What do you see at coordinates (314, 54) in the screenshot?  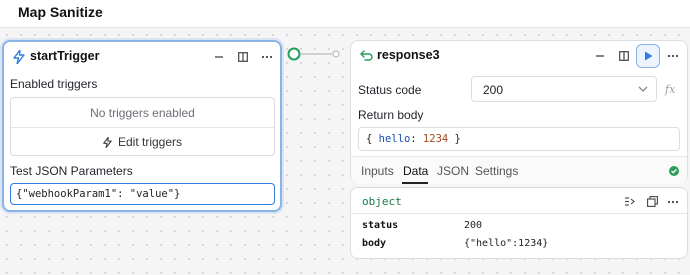 I see `node-connector` at bounding box center [314, 54].